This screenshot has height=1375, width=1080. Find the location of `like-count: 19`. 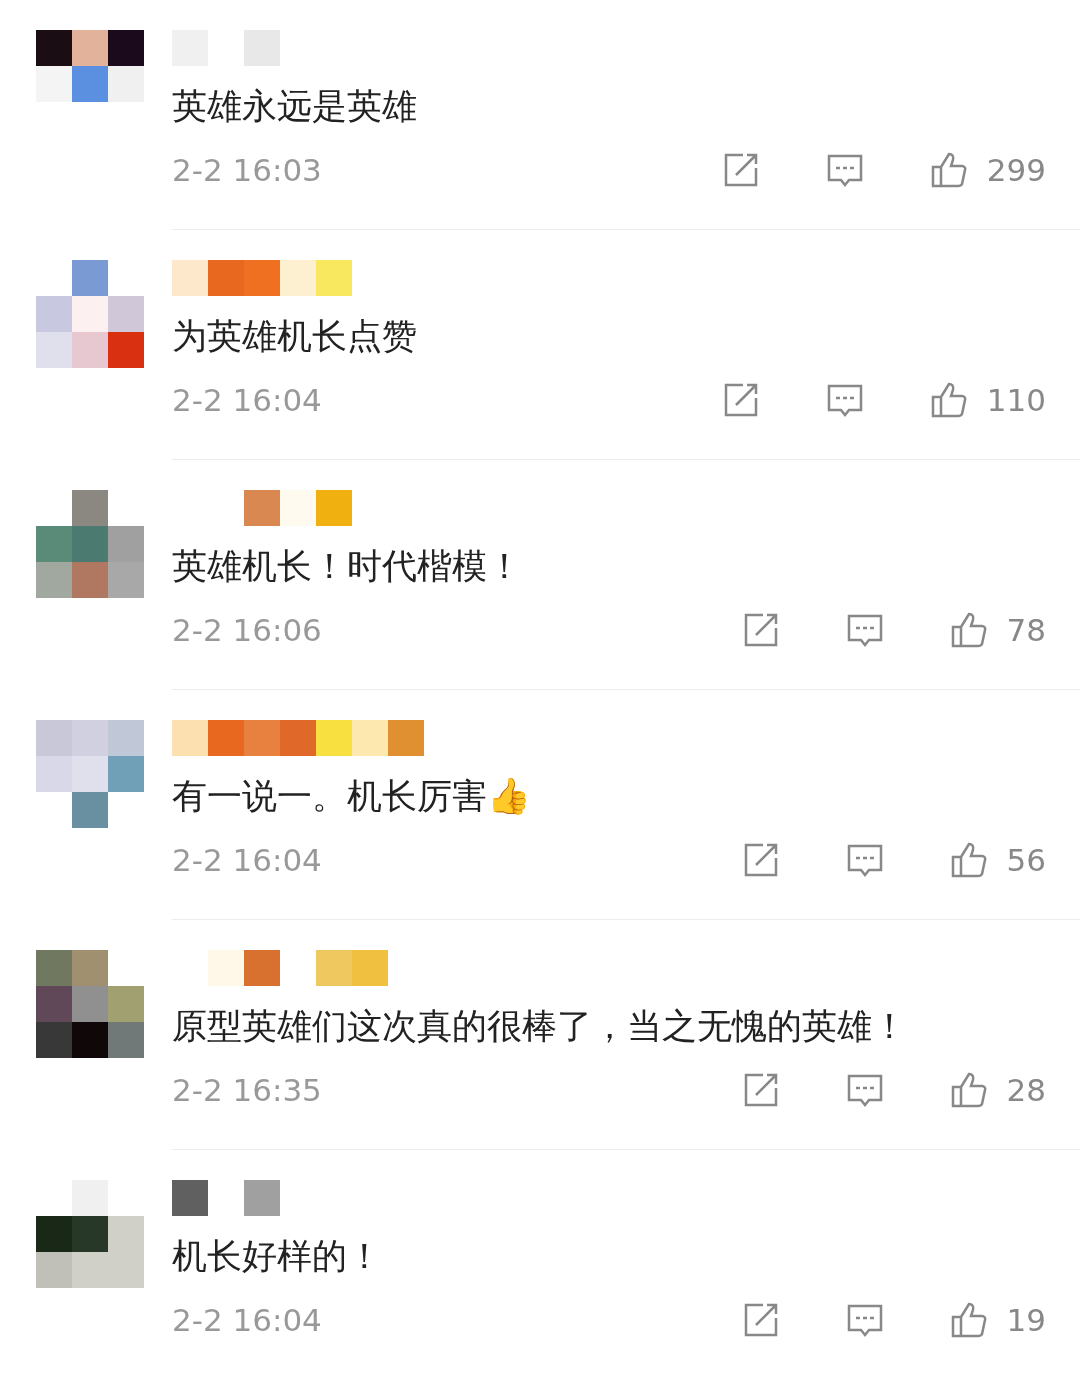

like-count: 19 is located at coordinates (1026, 1320).